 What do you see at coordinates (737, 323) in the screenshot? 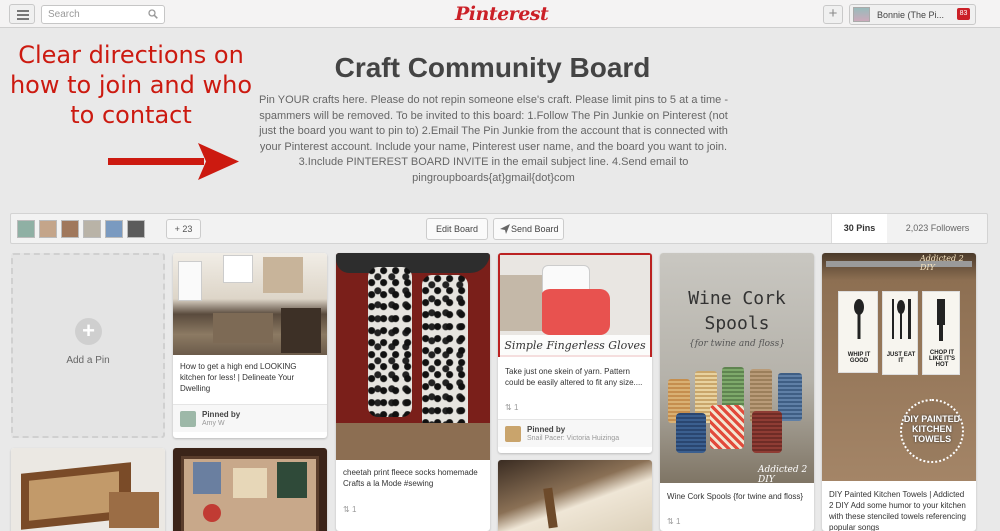
I see `pin-image-title: Spools` at bounding box center [737, 323].